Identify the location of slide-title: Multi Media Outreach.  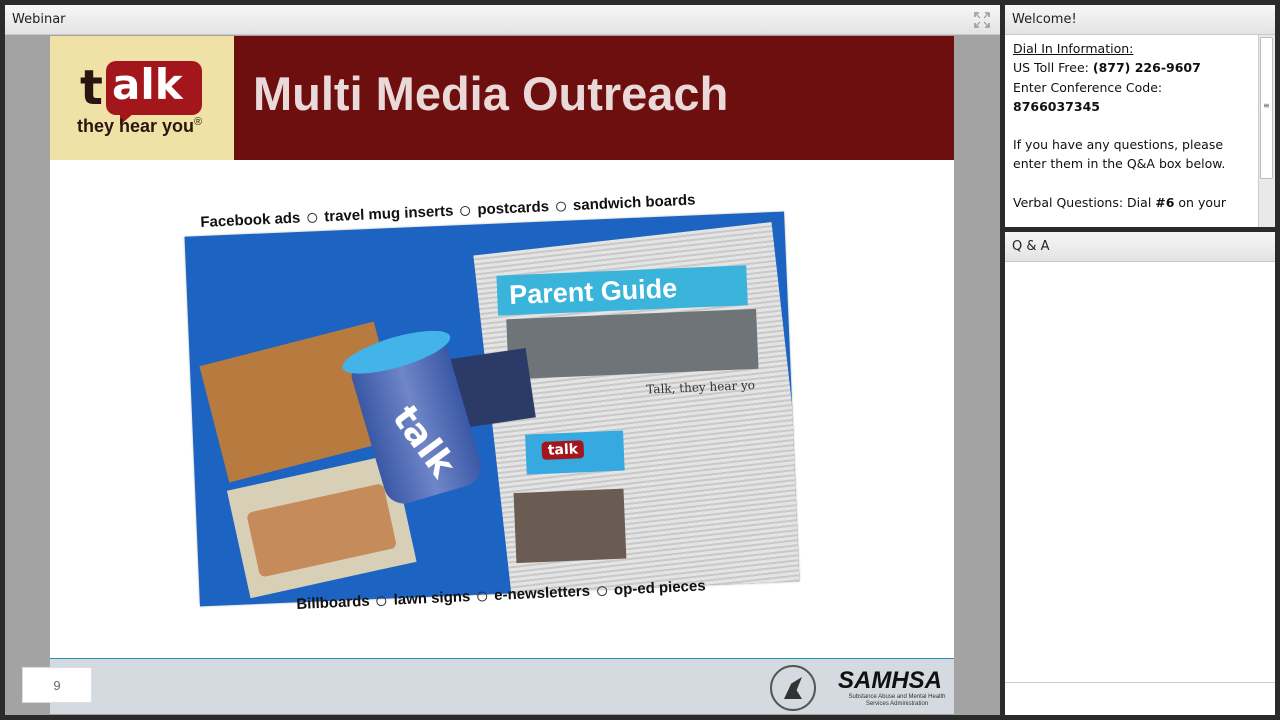
(491, 93).